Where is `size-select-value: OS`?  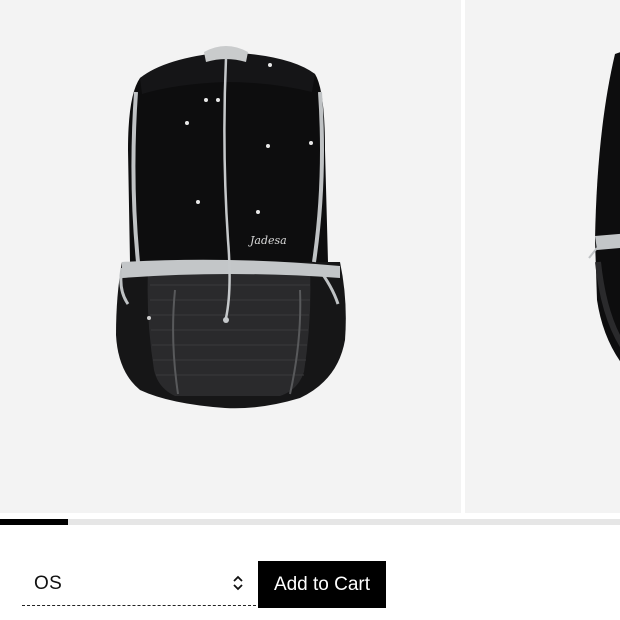
size-select-value: OS is located at coordinates (48, 583).